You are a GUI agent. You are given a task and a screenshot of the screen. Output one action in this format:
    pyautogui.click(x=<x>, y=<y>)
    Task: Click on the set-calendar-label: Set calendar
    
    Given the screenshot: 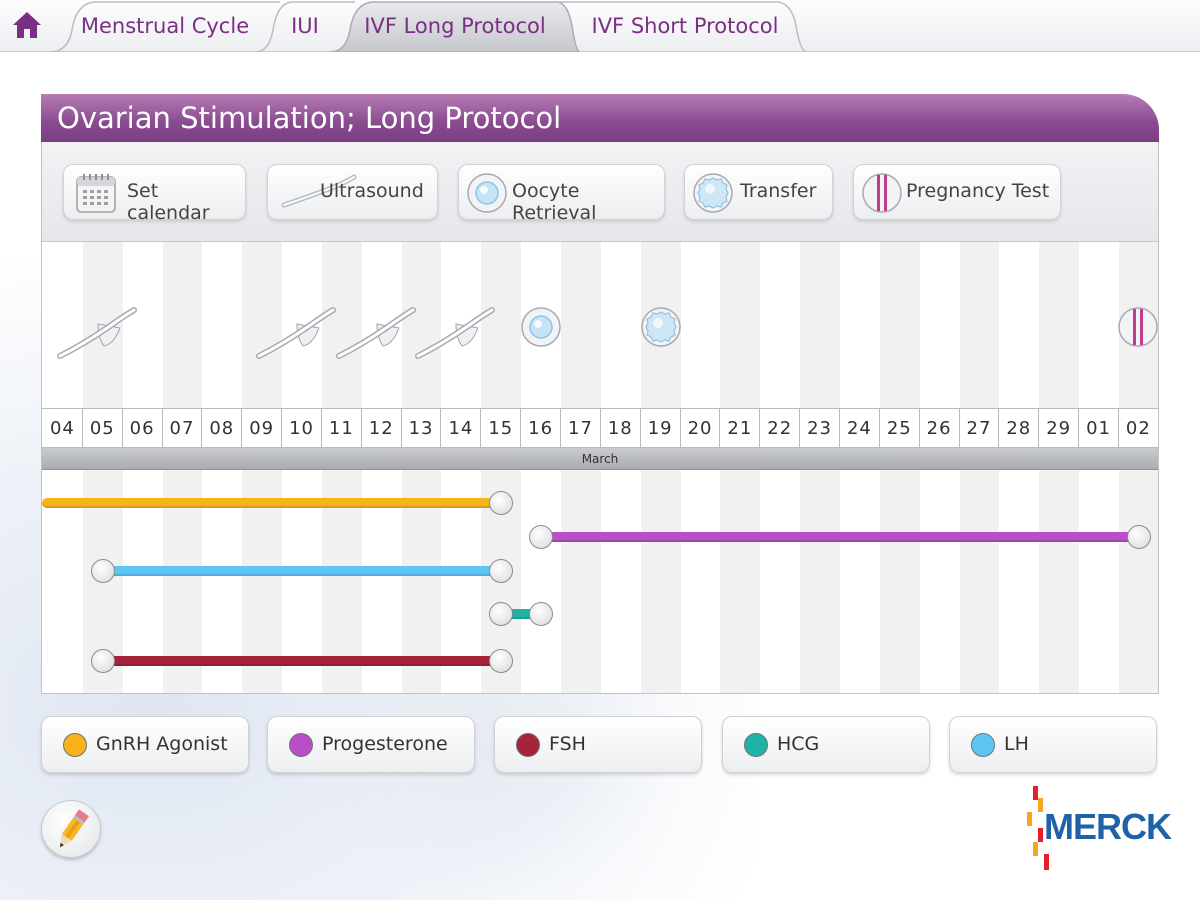 What is the action you would take?
    pyautogui.click(x=168, y=202)
    